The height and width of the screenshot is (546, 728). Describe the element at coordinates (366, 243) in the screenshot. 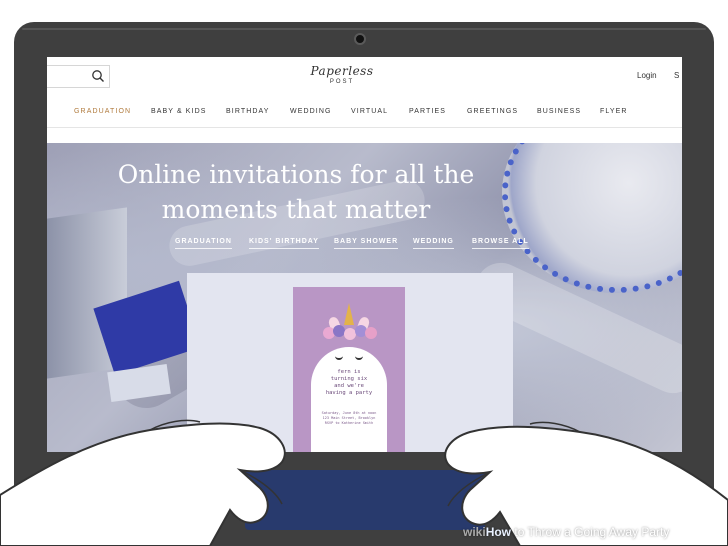

I see `hero-link-baby-shower: BABY SHOWER` at that location.